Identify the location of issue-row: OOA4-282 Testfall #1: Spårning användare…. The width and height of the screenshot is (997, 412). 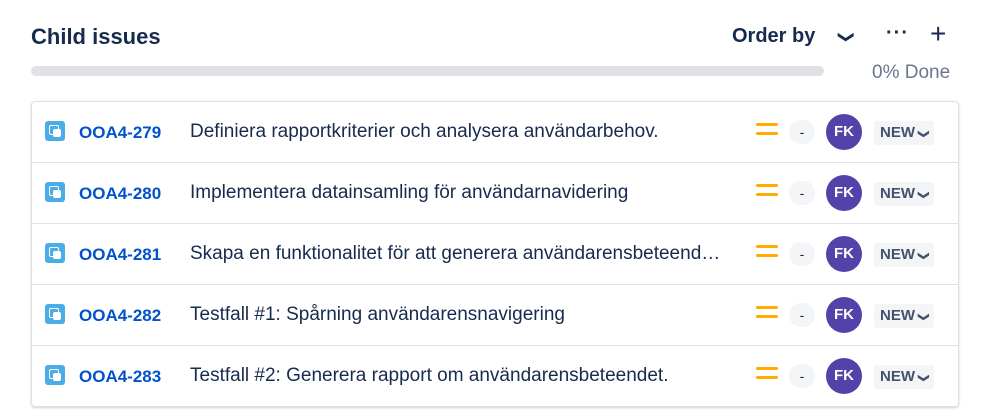
(495, 314).